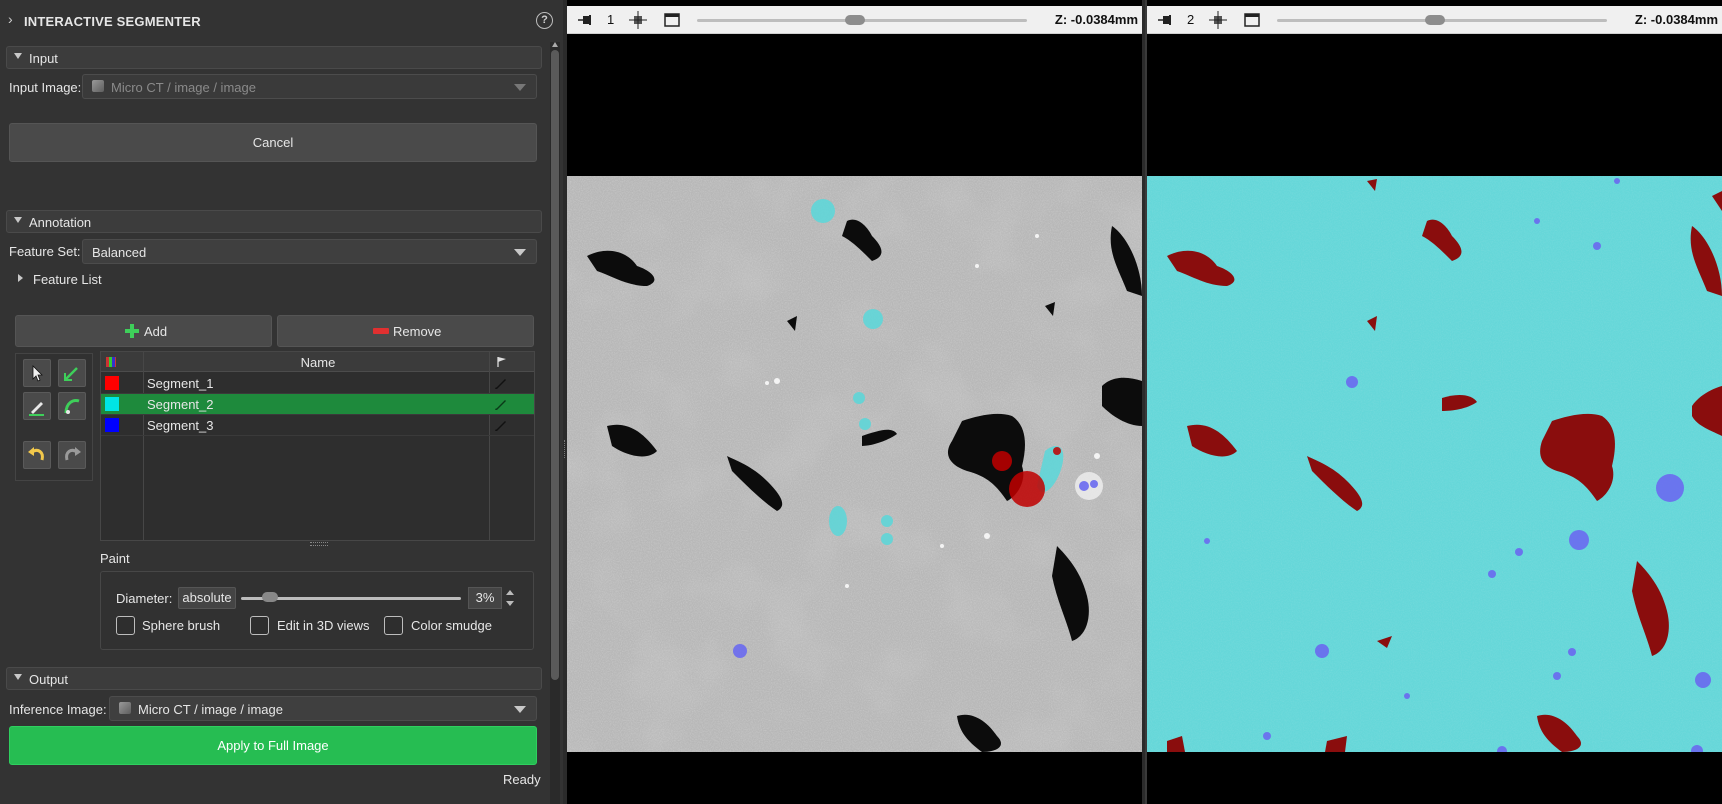  Describe the element at coordinates (317, 404) in the screenshot. I see `segment-row-selected: Segment_2` at that location.